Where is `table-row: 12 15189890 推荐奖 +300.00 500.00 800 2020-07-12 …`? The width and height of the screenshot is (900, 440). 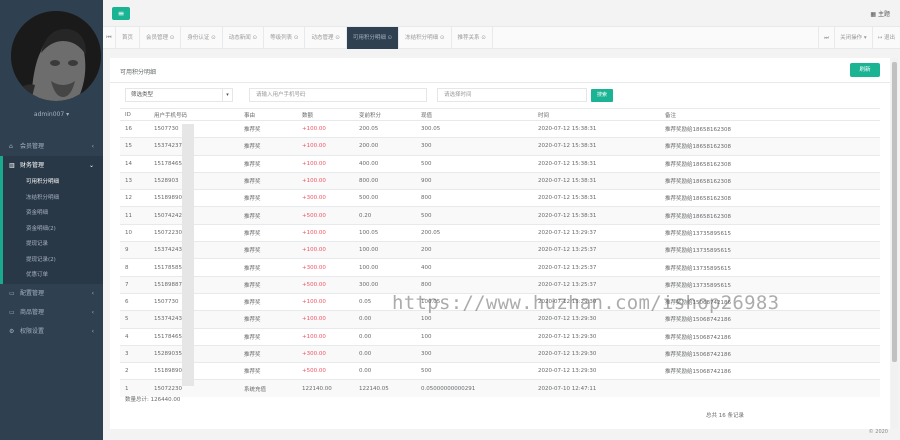 table-row: 12 15189890 推荐奖 +300.00 500.00 800 2020-07-12 … is located at coordinates (500, 198).